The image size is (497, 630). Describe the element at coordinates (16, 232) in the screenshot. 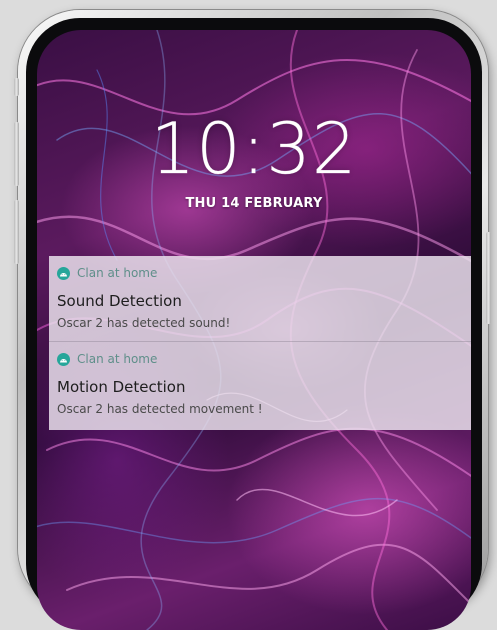

I see `volume-down-button` at that location.